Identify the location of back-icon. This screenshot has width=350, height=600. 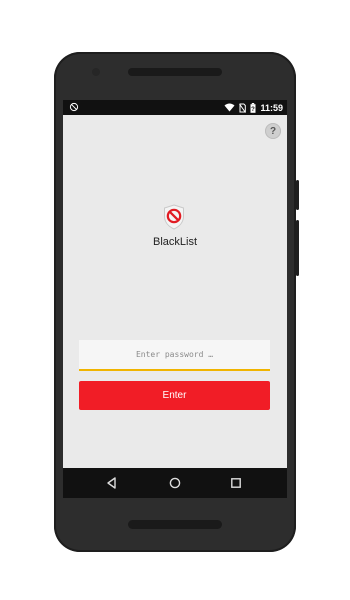
(112, 483).